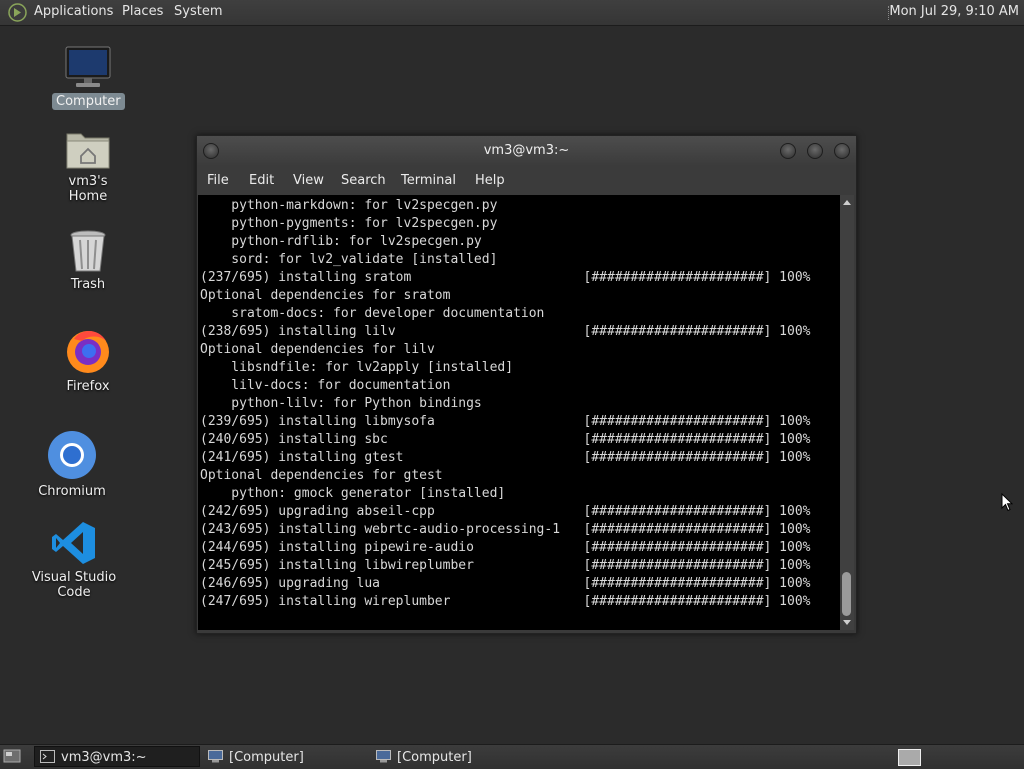  Describe the element at coordinates (847, 622) in the screenshot. I see `scroll-down-icon` at that location.